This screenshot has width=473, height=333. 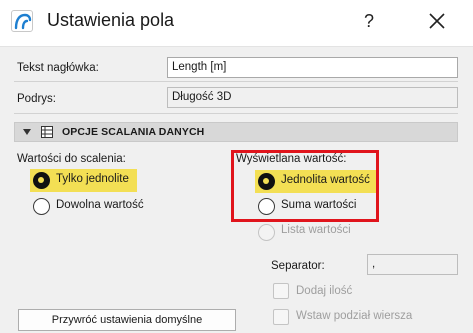 What do you see at coordinates (312, 97) in the screenshot?
I see `subtitle-field: Długość 3D` at bounding box center [312, 97].